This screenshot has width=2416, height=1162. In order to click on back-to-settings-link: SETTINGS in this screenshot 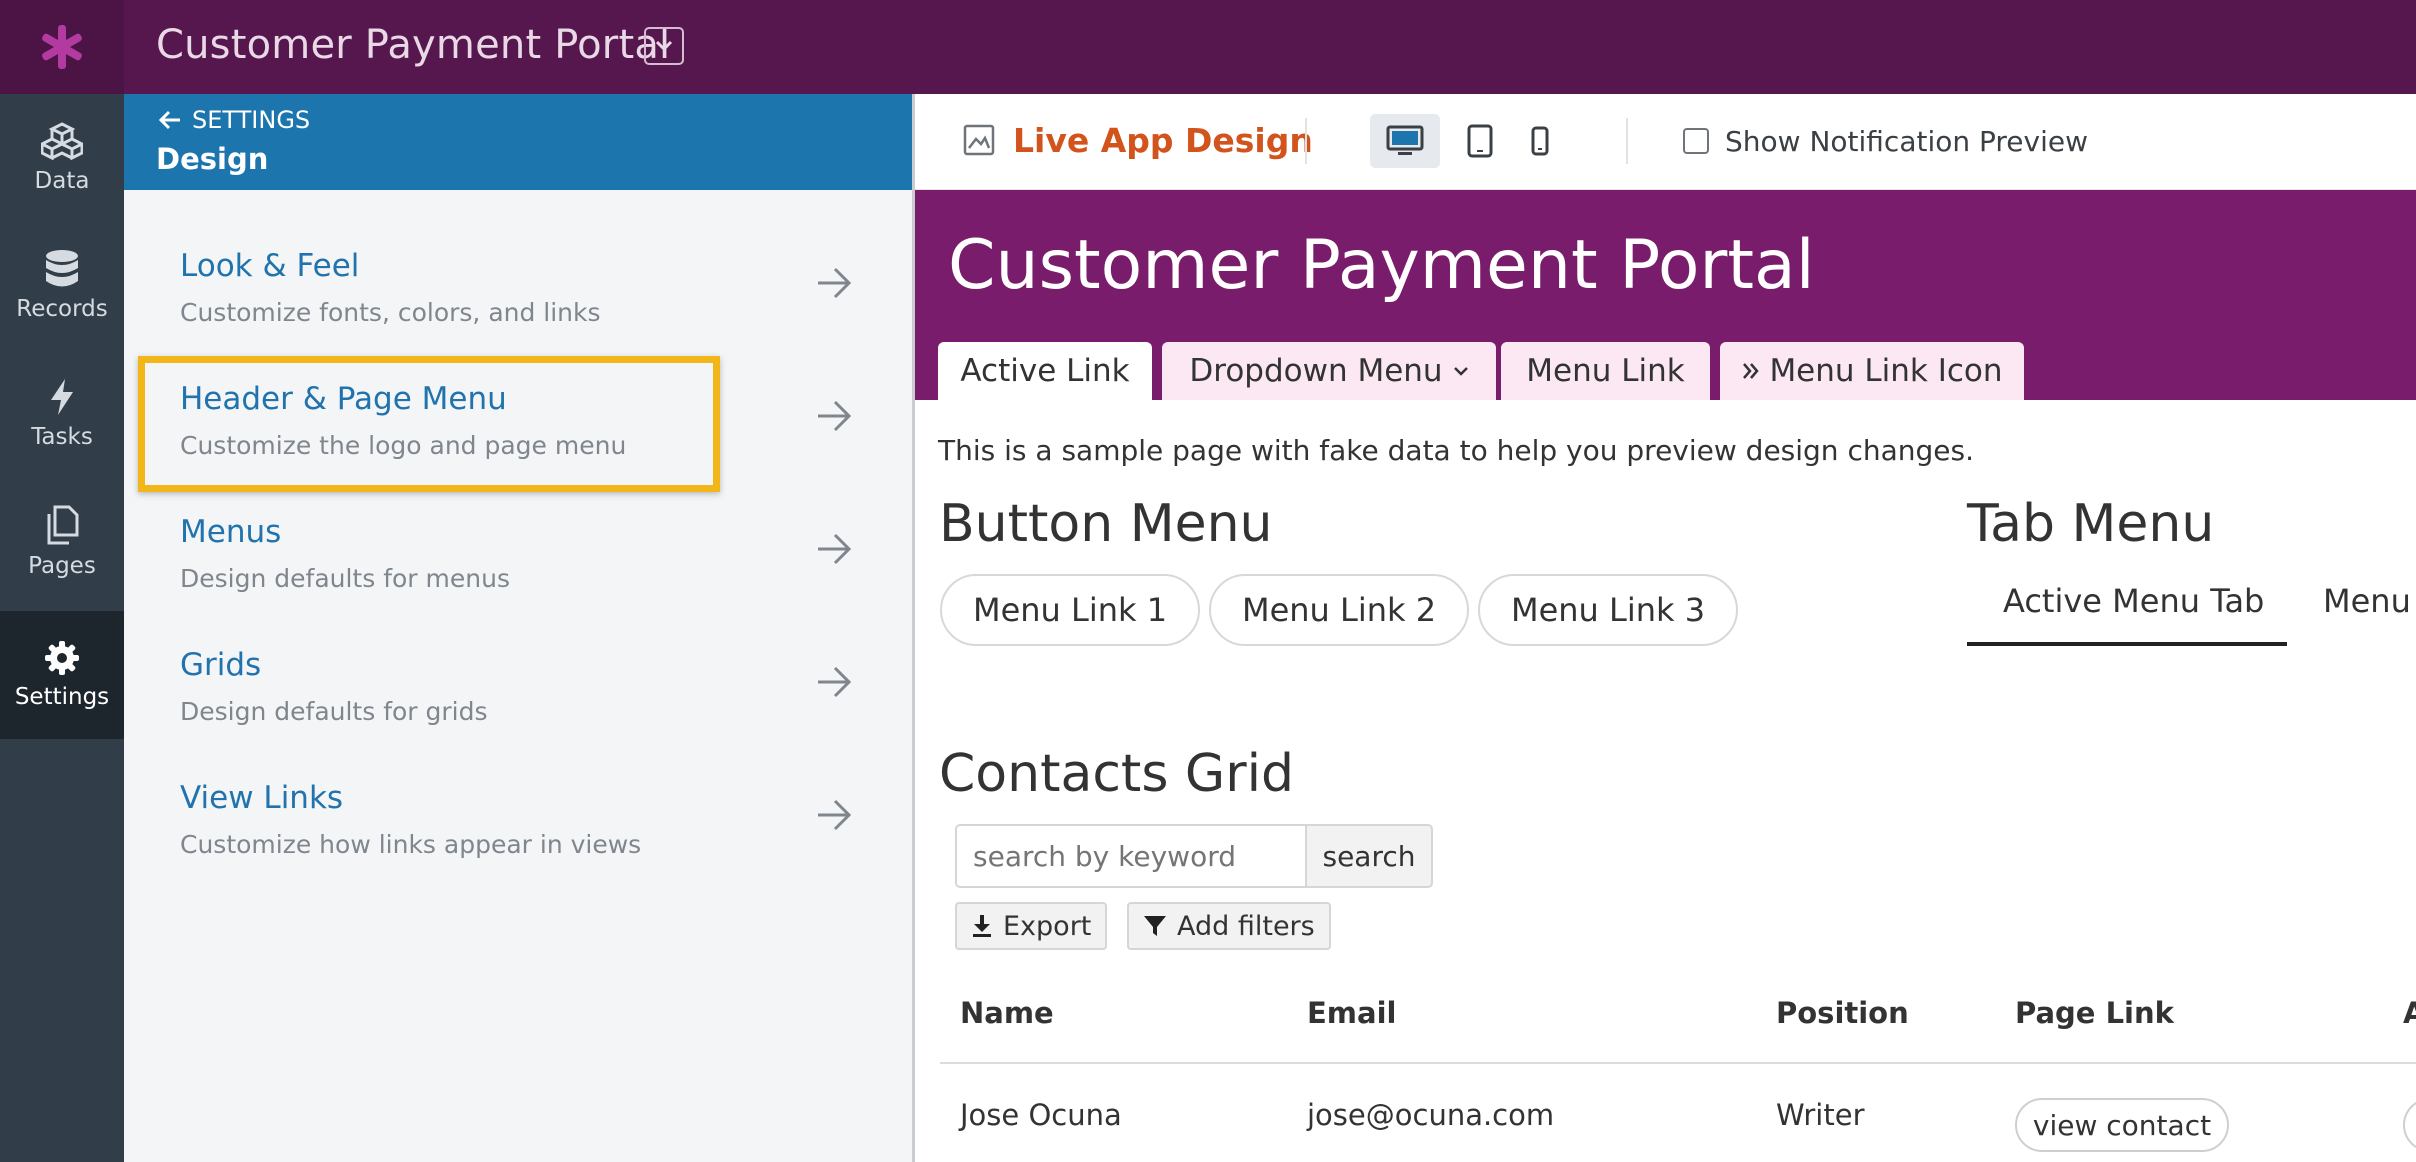, I will do `click(234, 120)`.